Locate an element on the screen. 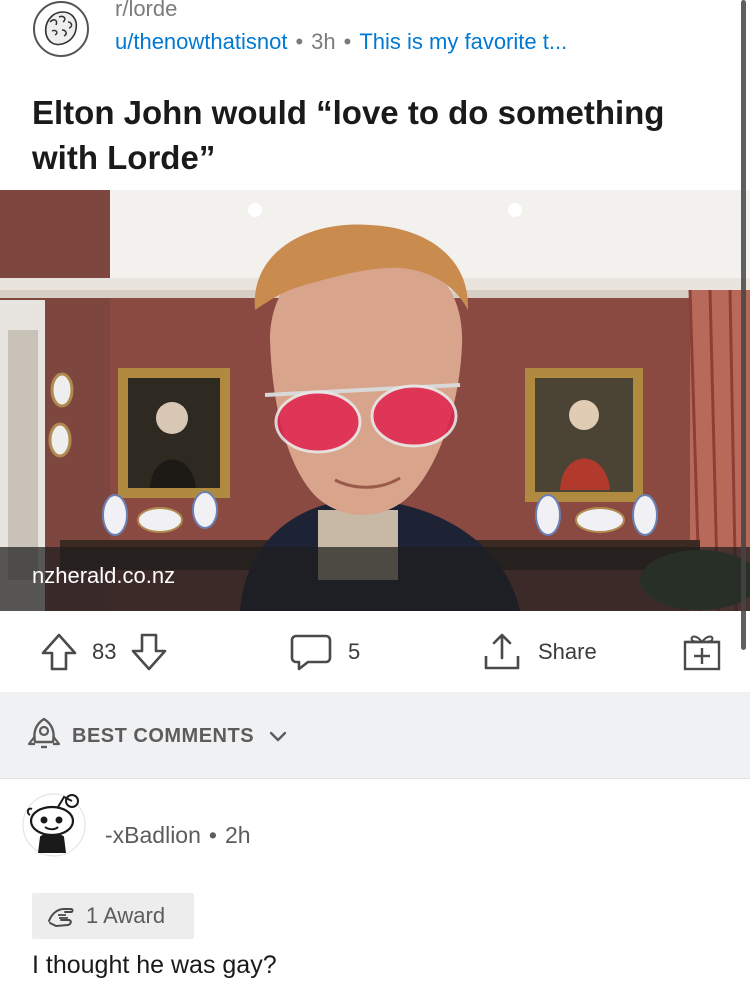  post-author-link: u/thenowthatisnot is located at coordinates (201, 41).